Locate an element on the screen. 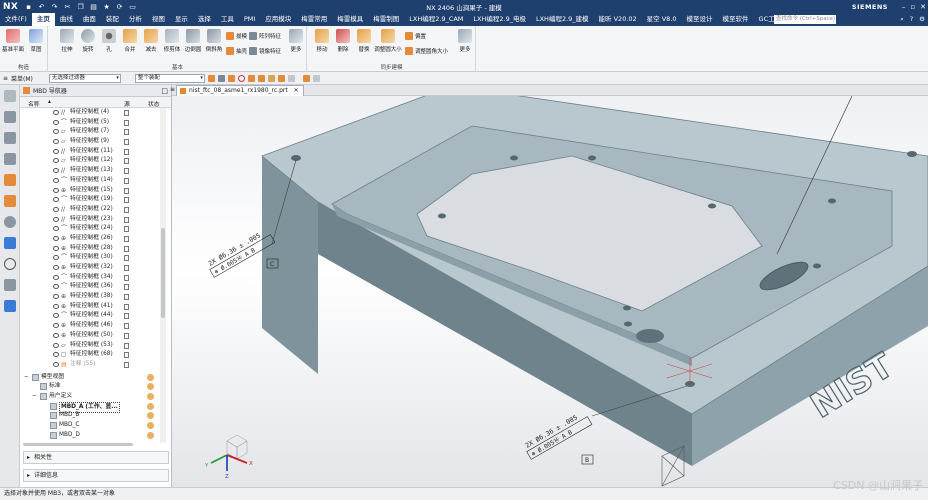  tree-row-feature-control-frame: ⌒ 特征控制框 (36) is located at coordinates (90, 287).